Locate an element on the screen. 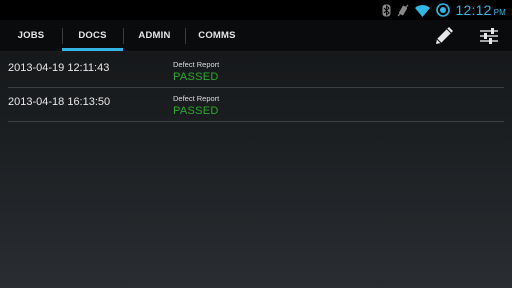 The height and width of the screenshot is (288, 512). tab-docs: DOCS is located at coordinates (92, 35).